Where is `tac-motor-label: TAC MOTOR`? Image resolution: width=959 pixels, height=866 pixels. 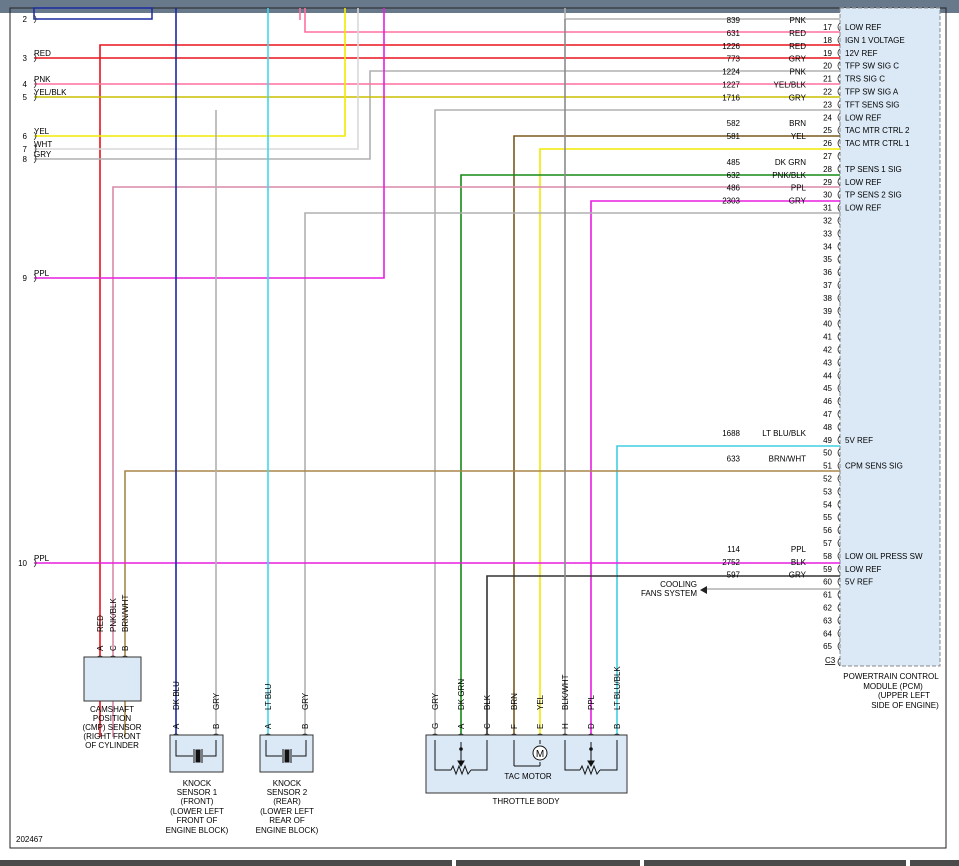 tac-motor-label: TAC MOTOR is located at coordinates (527, 776).